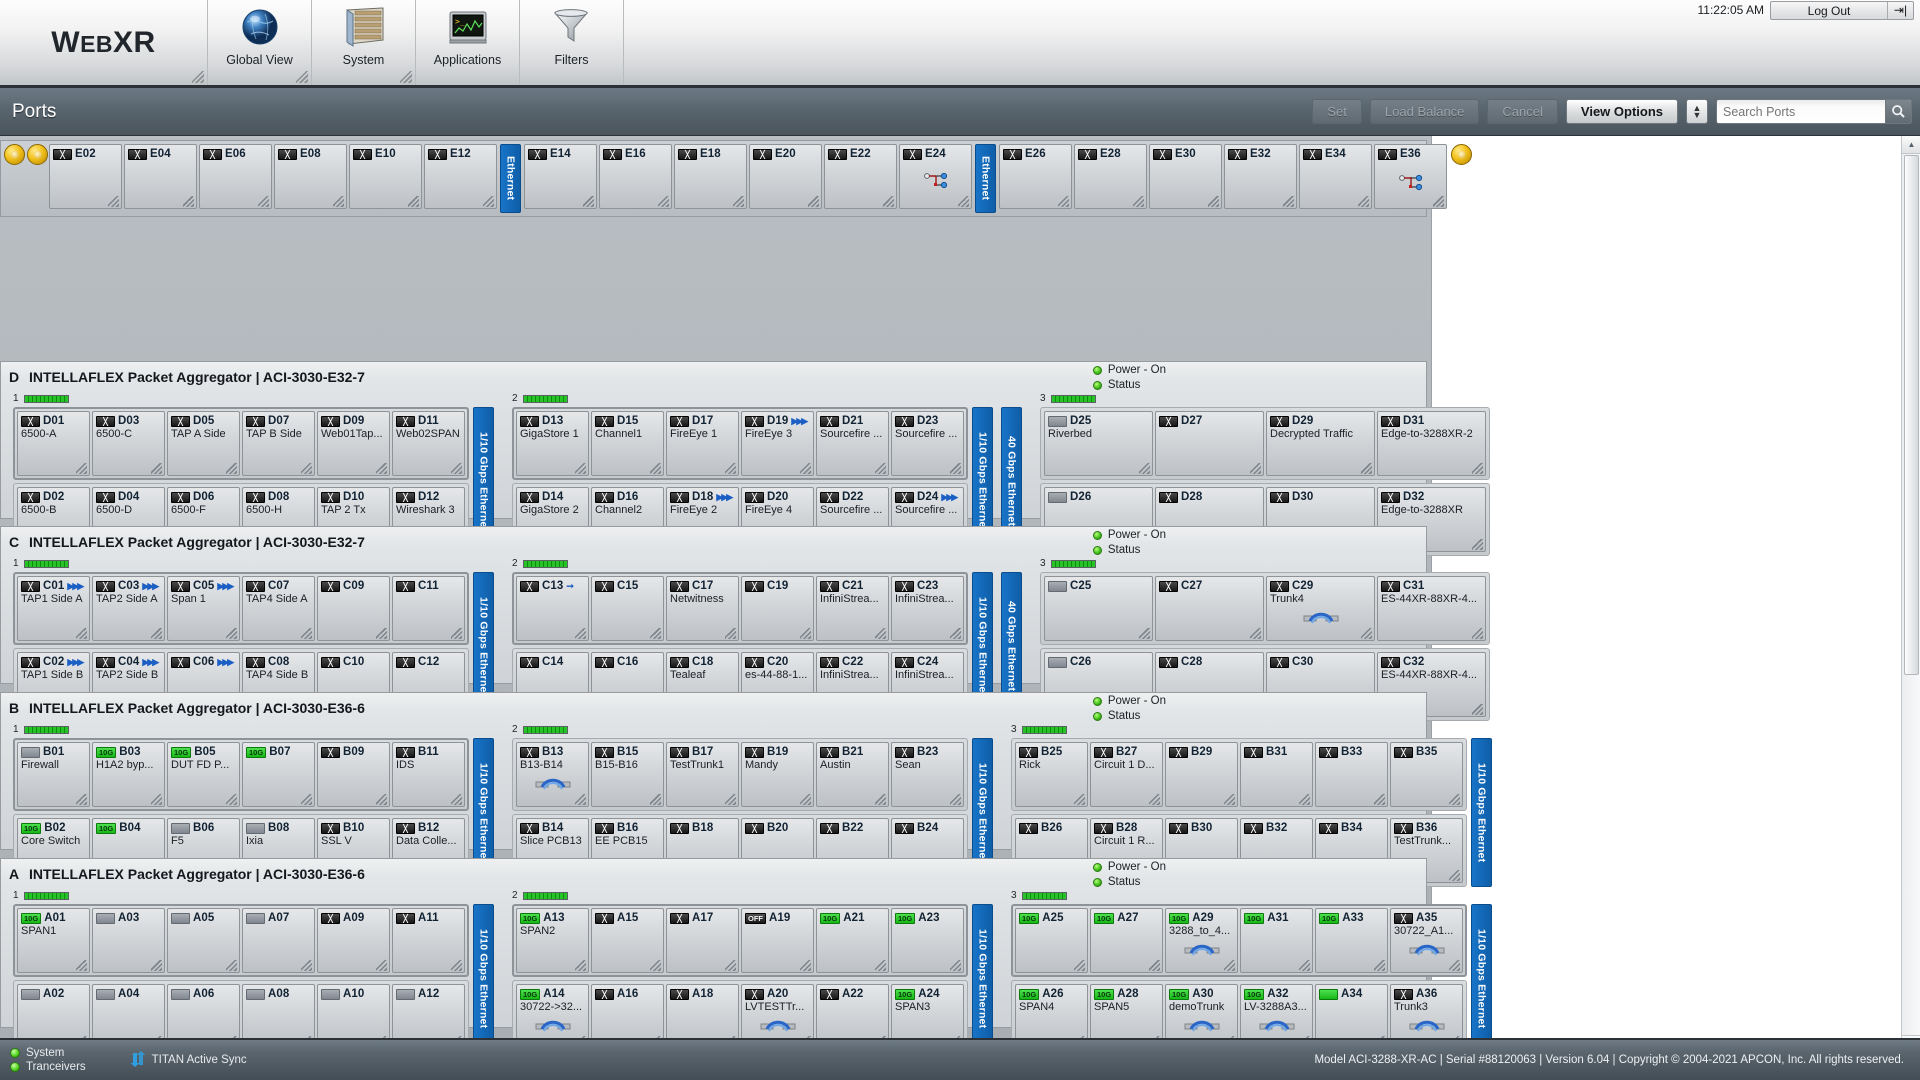  What do you see at coordinates (627, 443) in the screenshot?
I see `port-cell: ╳ D15 Channel1` at bounding box center [627, 443].